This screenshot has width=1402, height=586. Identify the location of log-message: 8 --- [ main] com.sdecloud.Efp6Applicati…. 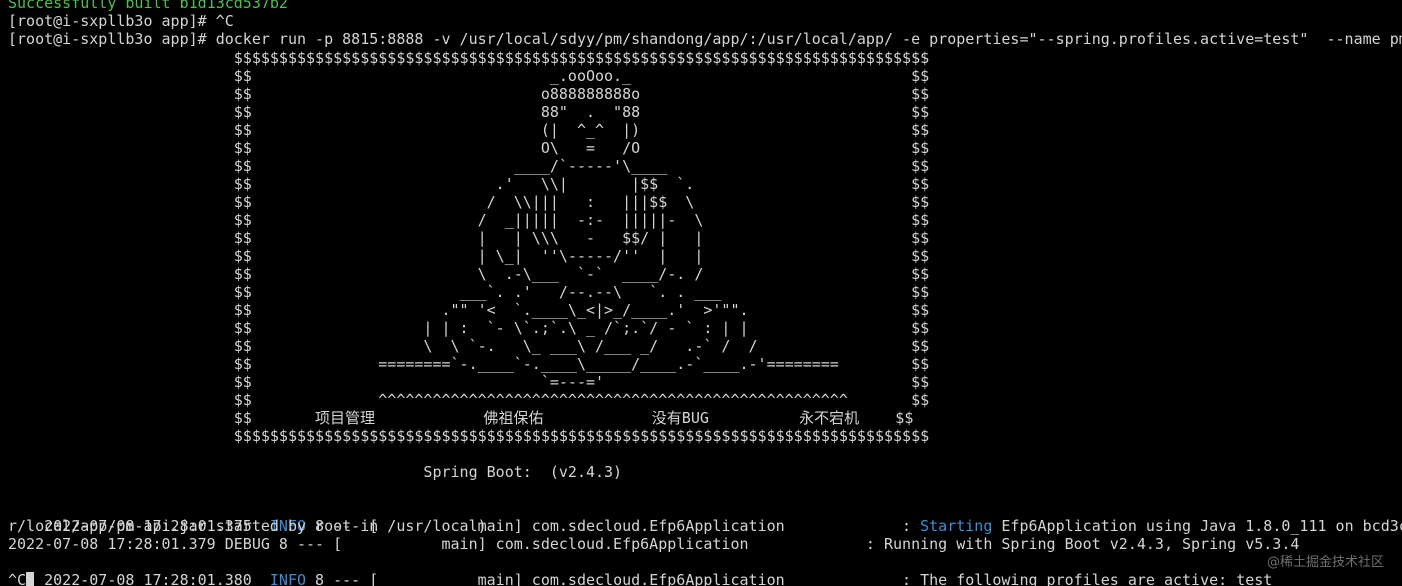
(789, 578).